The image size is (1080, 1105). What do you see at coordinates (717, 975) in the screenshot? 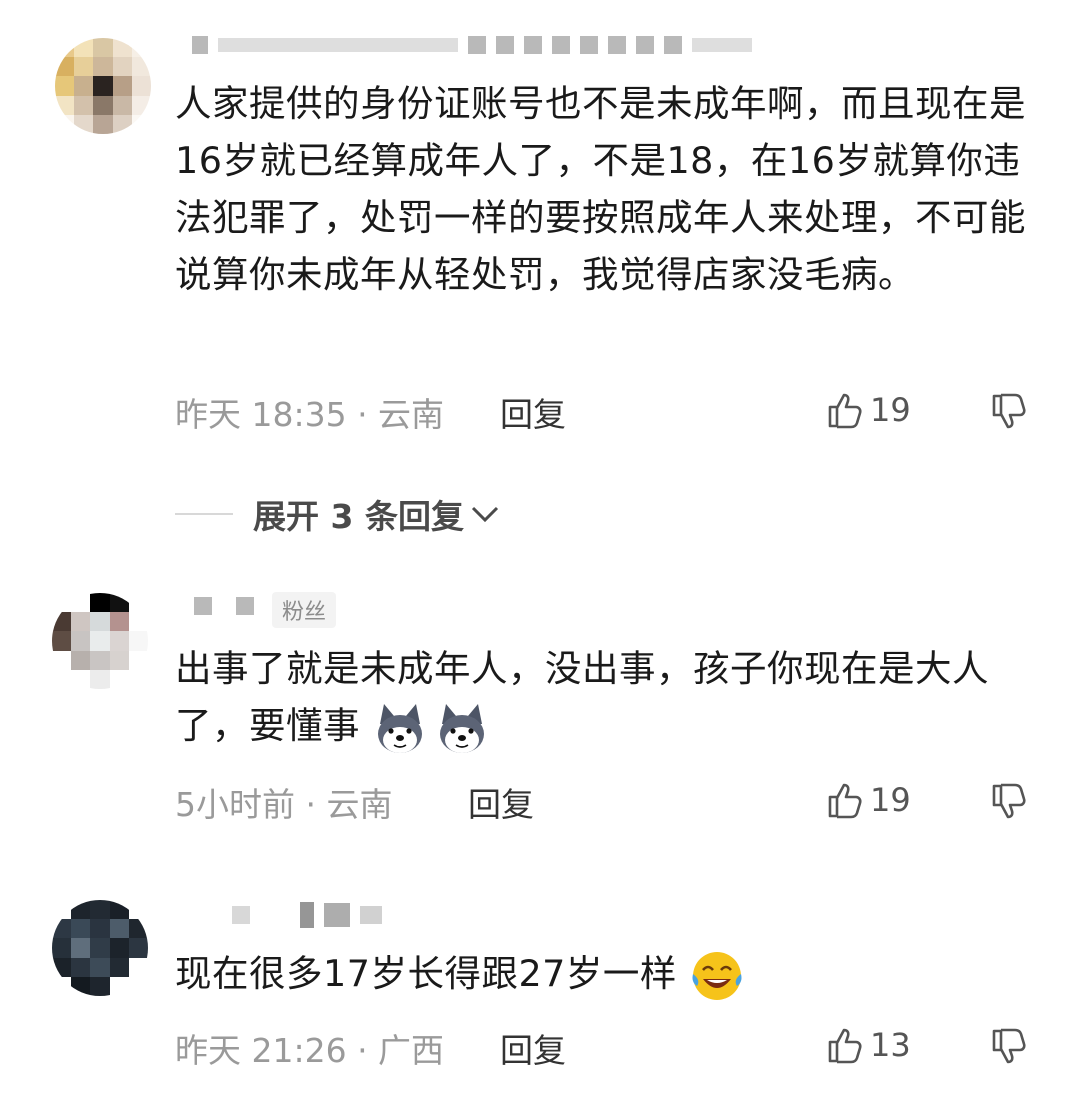
I see `laugh-cry-emoji` at bounding box center [717, 975].